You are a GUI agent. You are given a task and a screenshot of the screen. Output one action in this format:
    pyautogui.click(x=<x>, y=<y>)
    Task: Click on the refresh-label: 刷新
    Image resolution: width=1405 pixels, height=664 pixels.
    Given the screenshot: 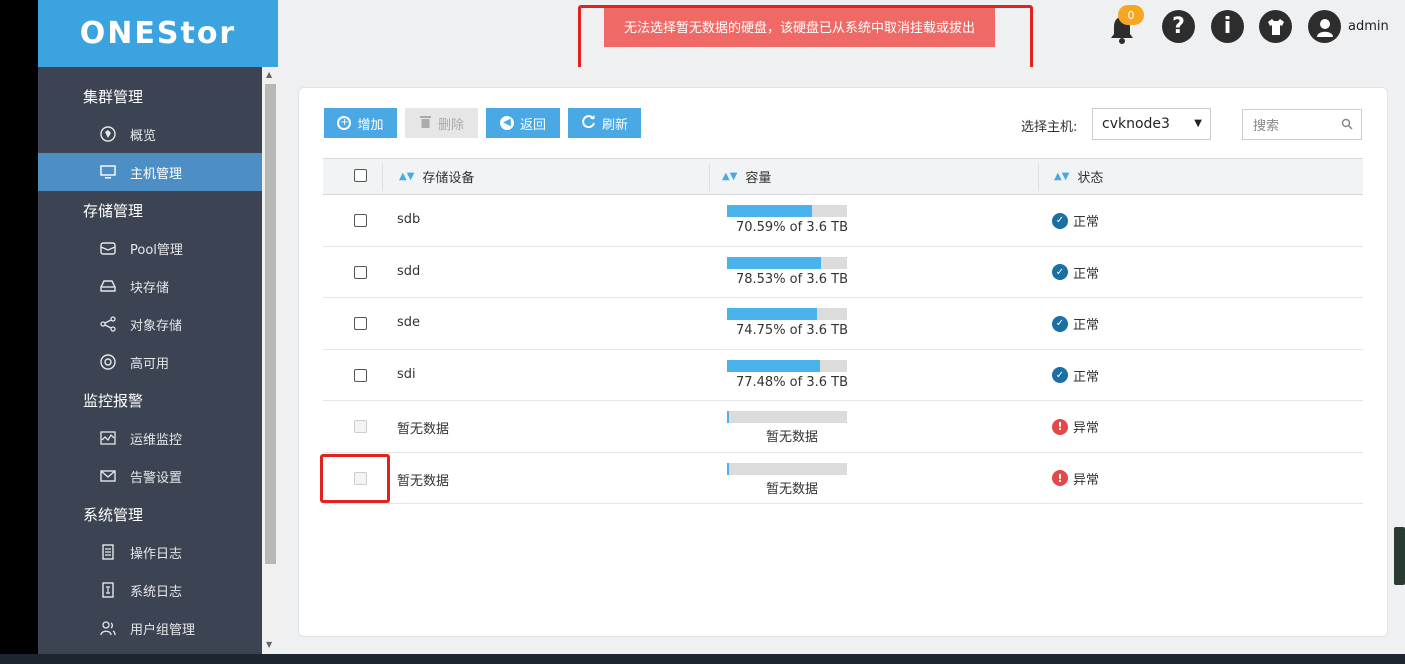 What is the action you would take?
    pyautogui.click(x=614, y=125)
    